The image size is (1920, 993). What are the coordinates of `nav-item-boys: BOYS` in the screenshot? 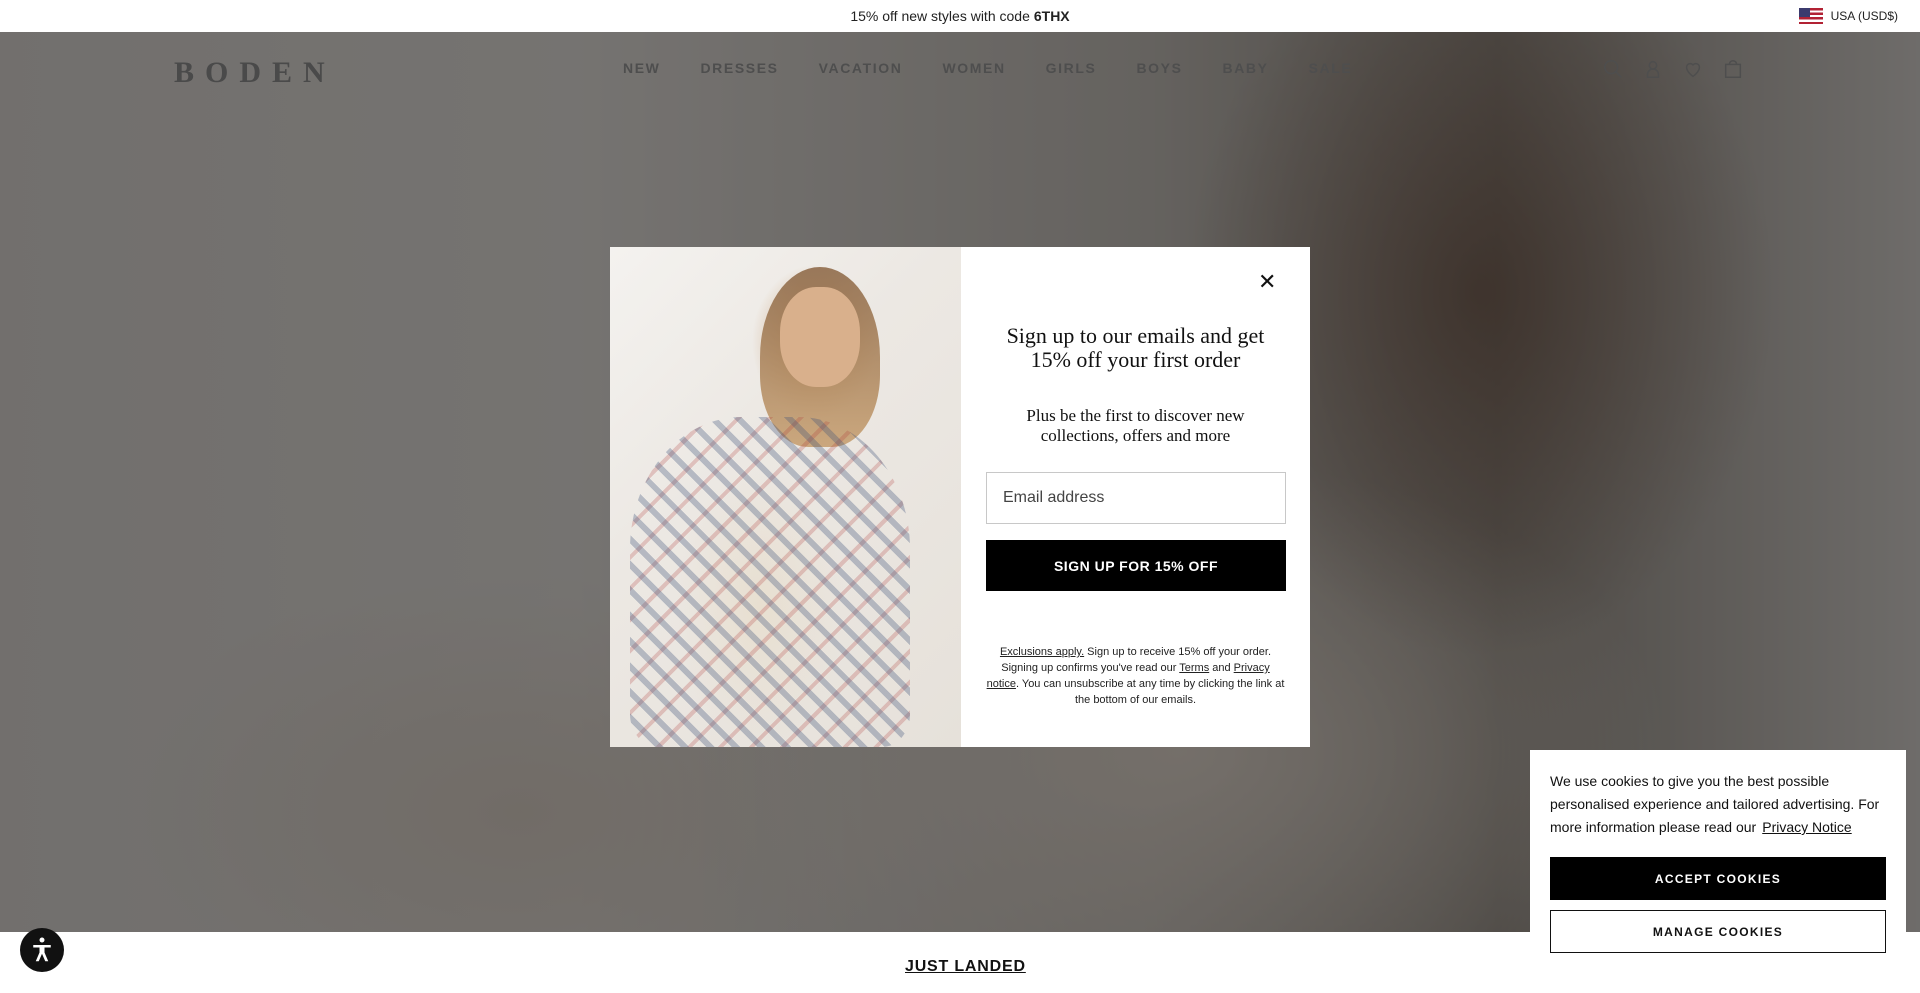 It's located at (1159, 68).